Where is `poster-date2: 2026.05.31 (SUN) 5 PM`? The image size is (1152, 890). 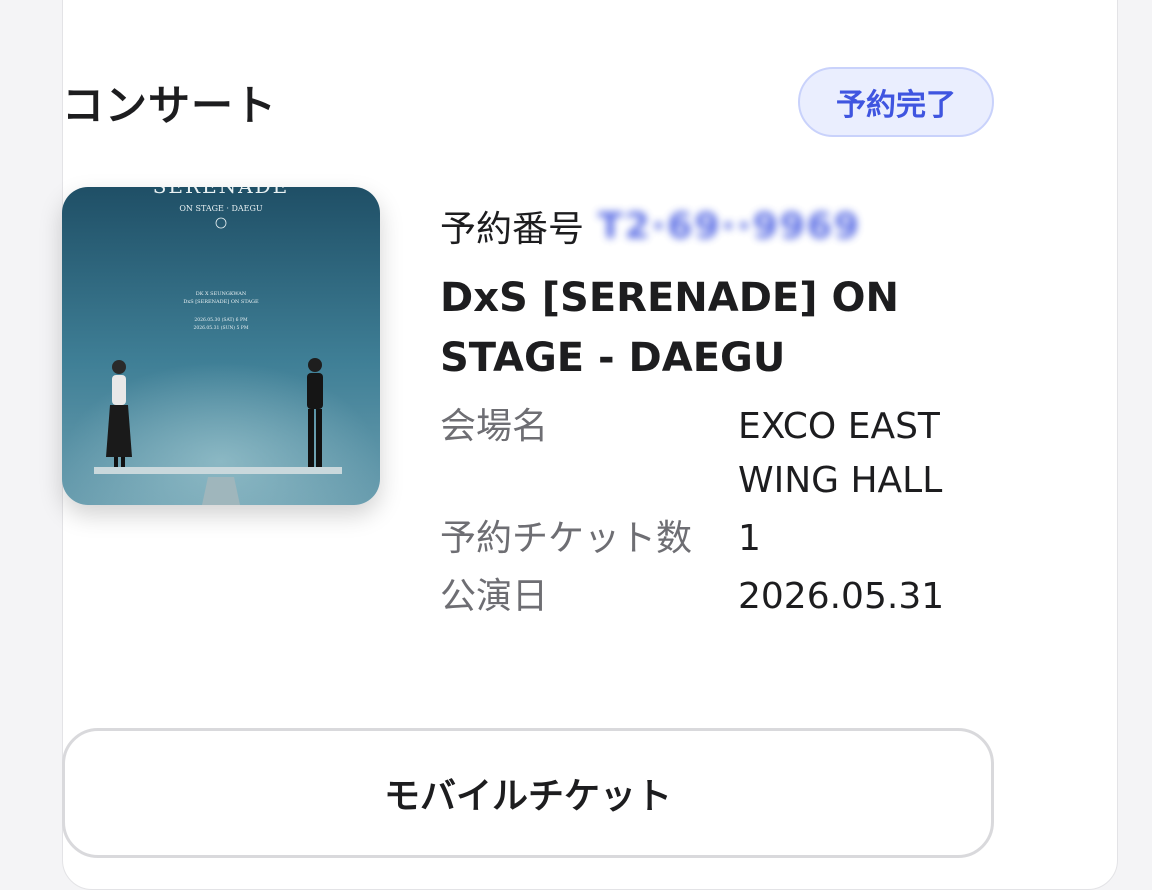
poster-date2: 2026.05.31 (SUN) 5 PM is located at coordinates (221, 327).